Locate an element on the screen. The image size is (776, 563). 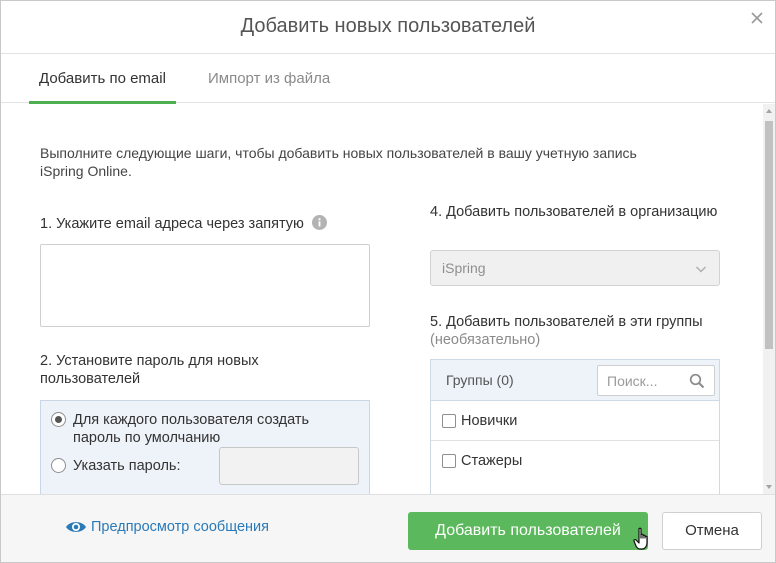
content-scrollbar is located at coordinates (769, 299).